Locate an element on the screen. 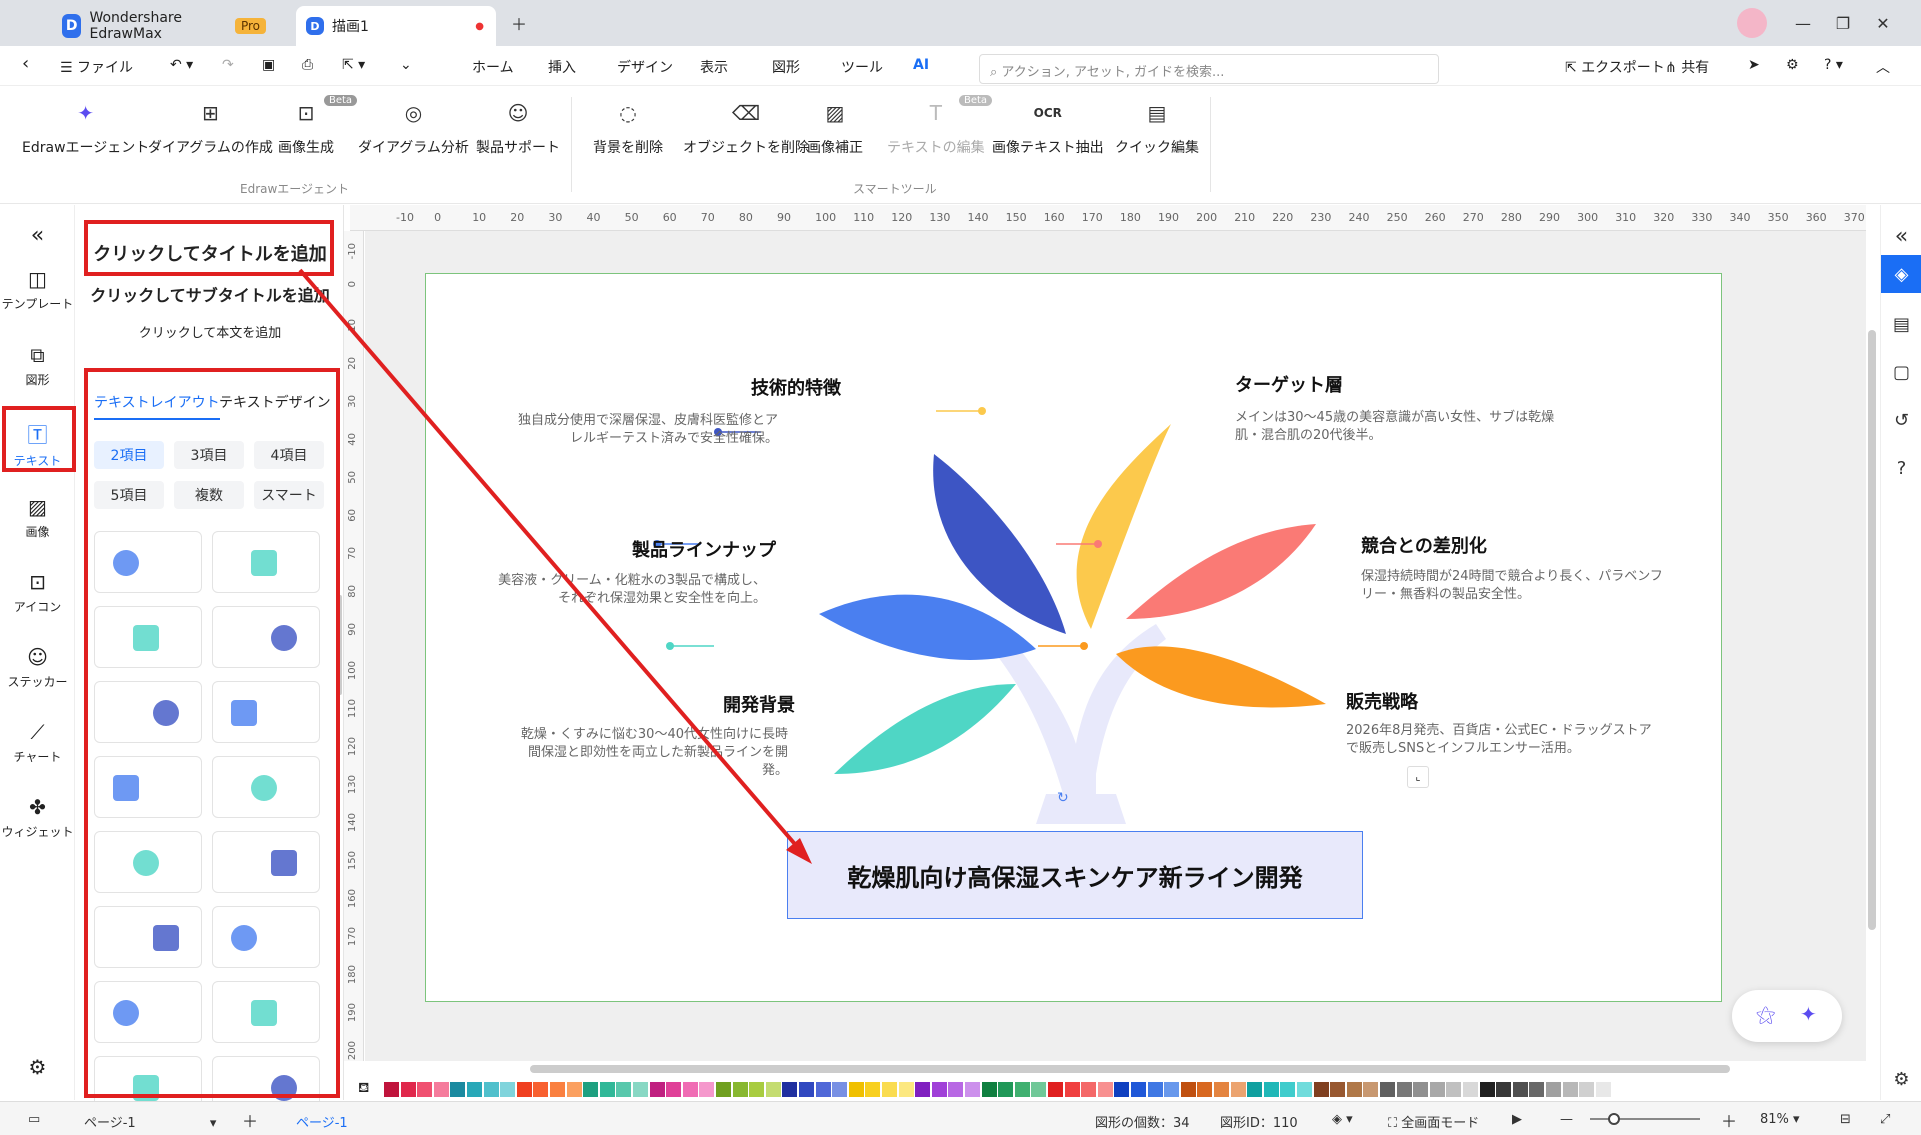 This screenshot has height=1135, width=1921. fullscreen-mode: ⛶ 全画面モード is located at coordinates (1433, 1121).